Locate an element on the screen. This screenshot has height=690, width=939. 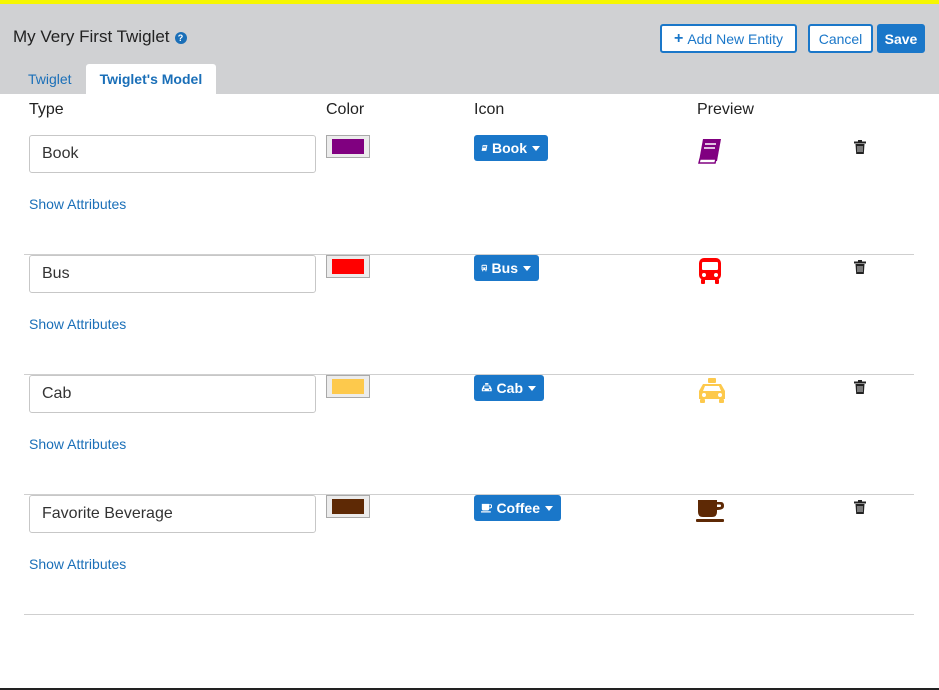
add-new-entity-button: + Add New Entity is located at coordinates (728, 38).